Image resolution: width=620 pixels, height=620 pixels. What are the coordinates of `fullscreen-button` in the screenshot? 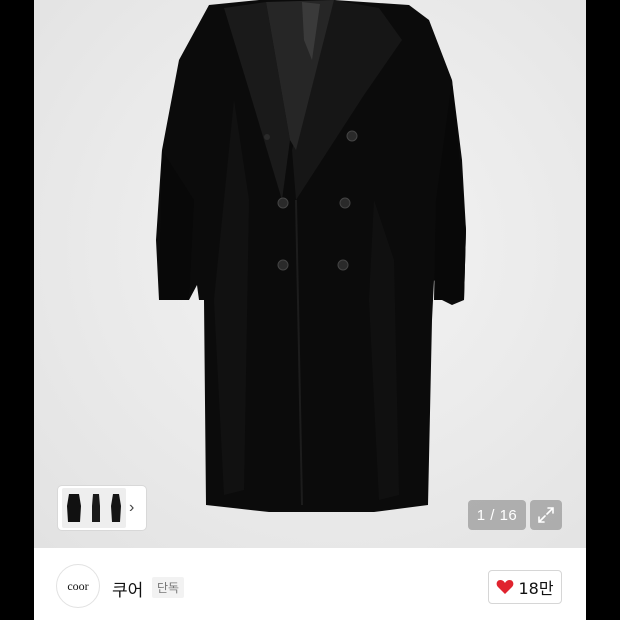 It's located at (546, 515).